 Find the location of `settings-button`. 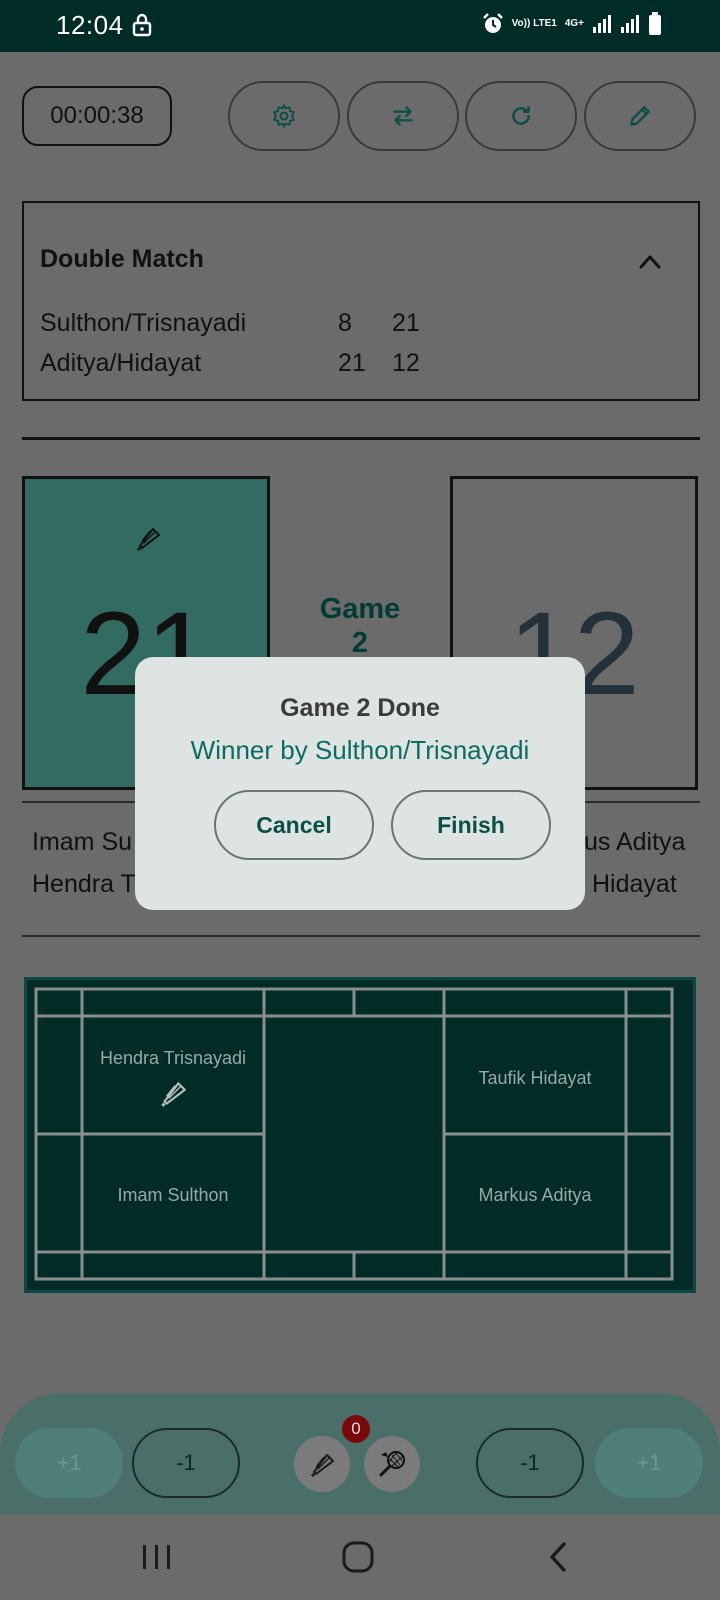

settings-button is located at coordinates (284, 116).